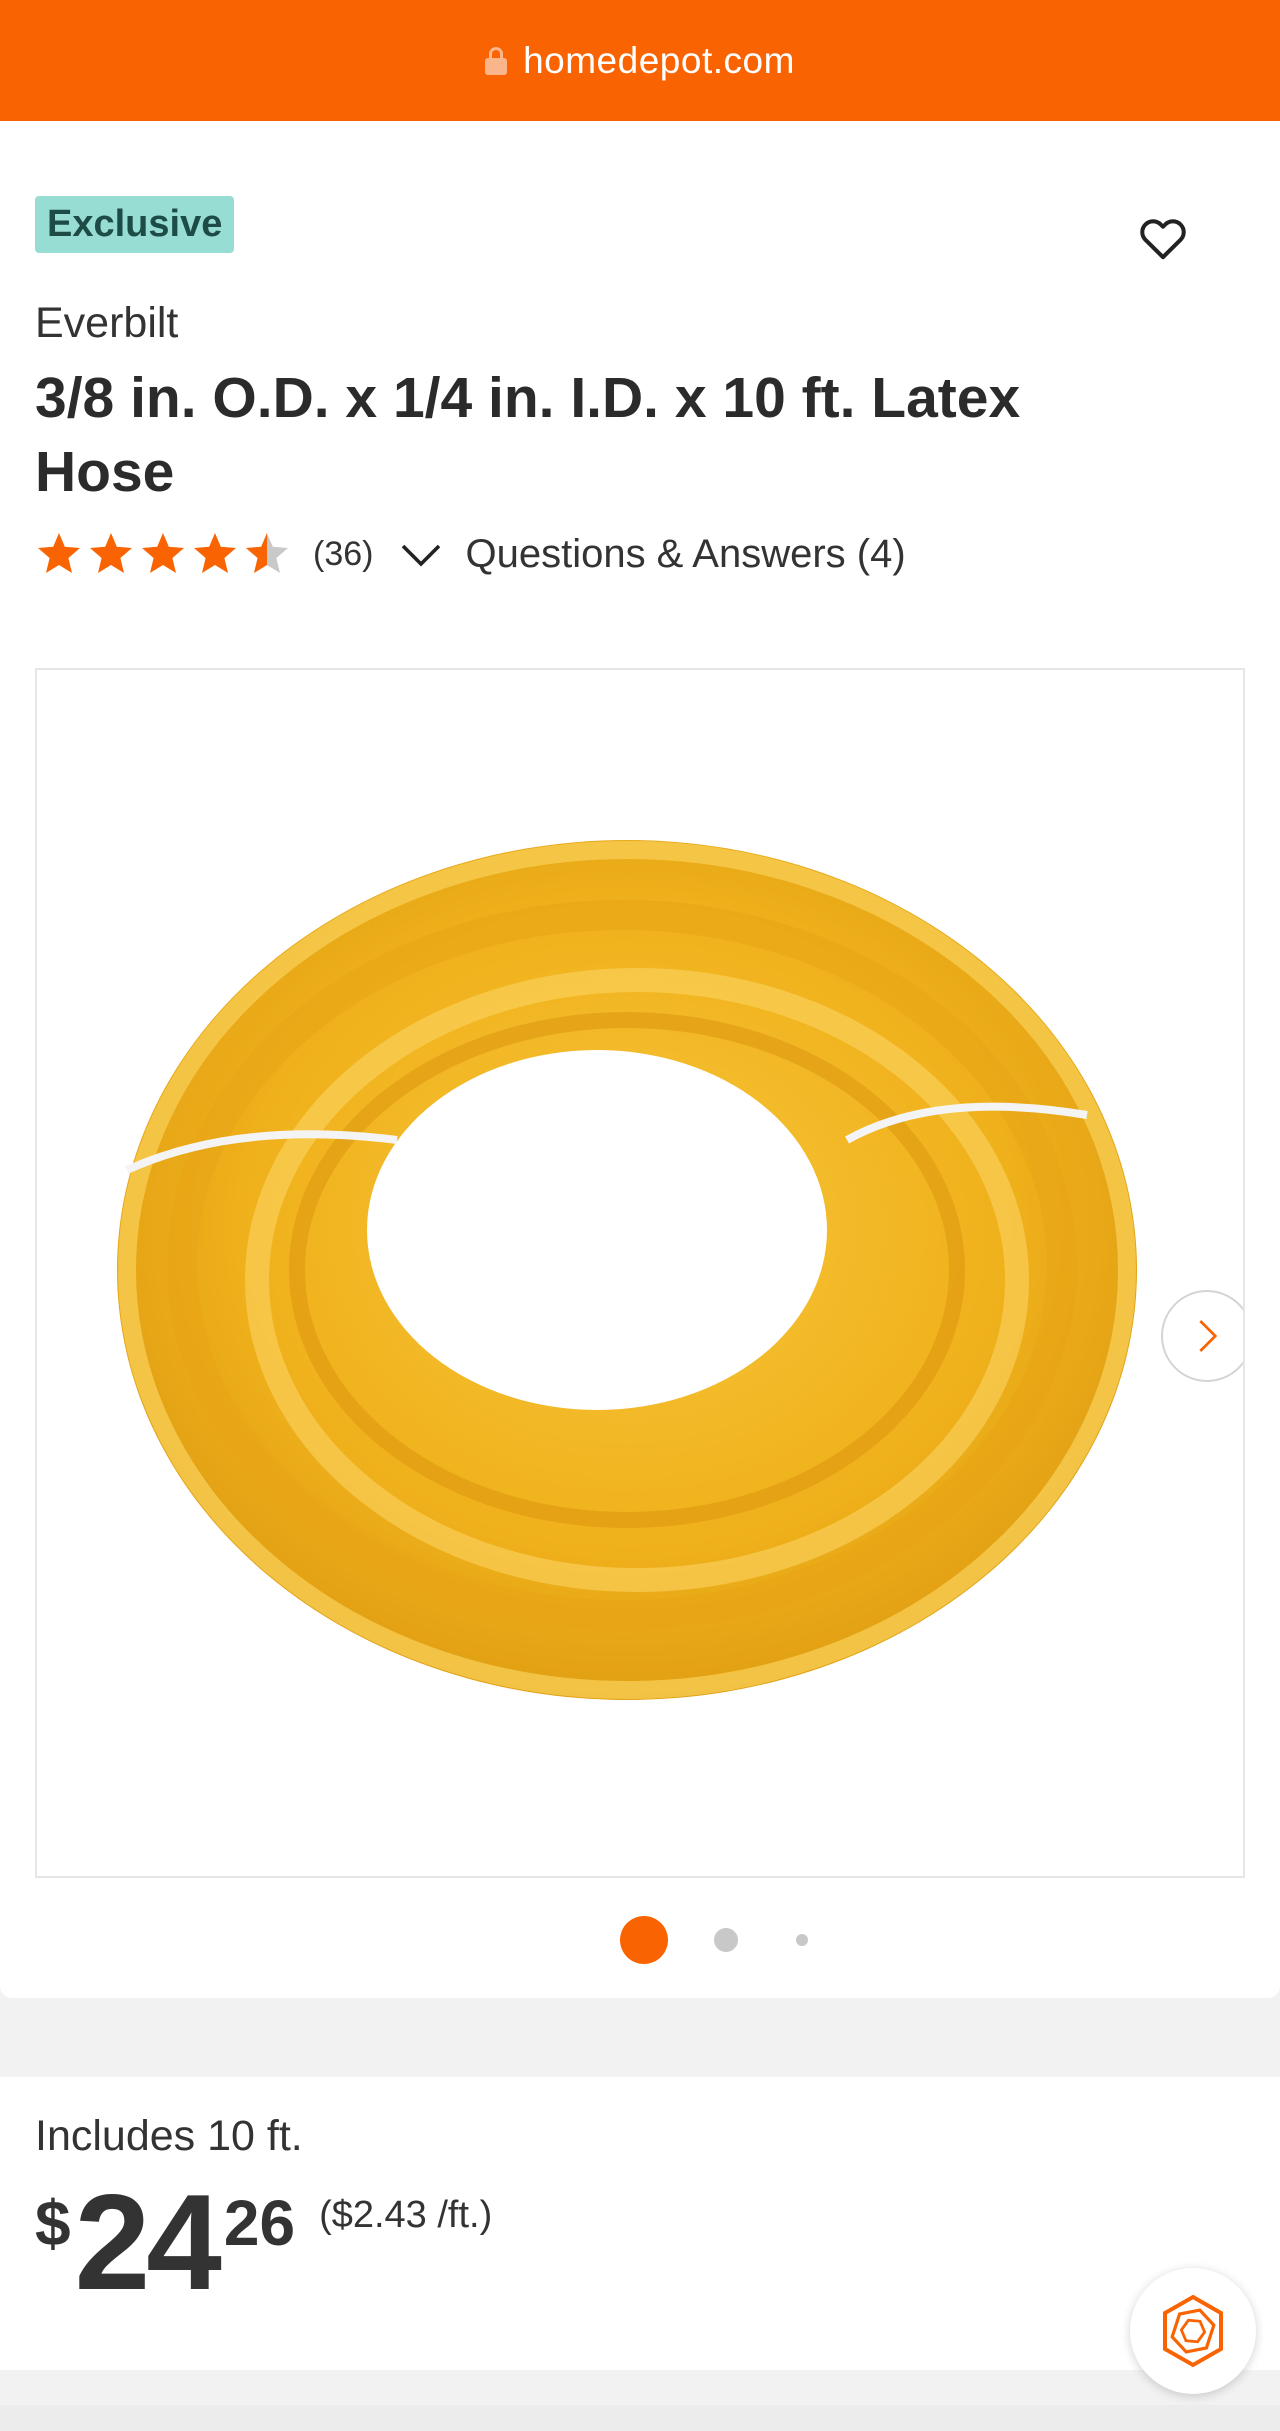  I want to click on exclusive-badge: Exclusive, so click(135, 224).